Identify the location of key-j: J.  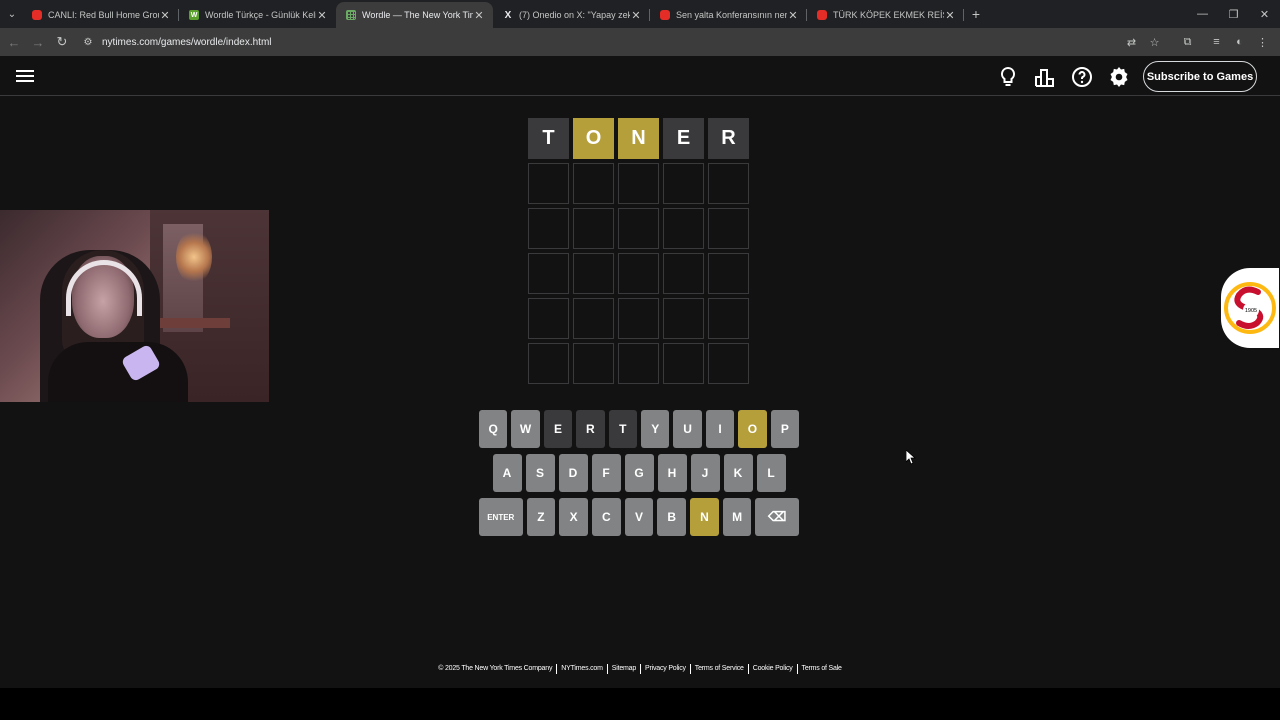
(705, 473).